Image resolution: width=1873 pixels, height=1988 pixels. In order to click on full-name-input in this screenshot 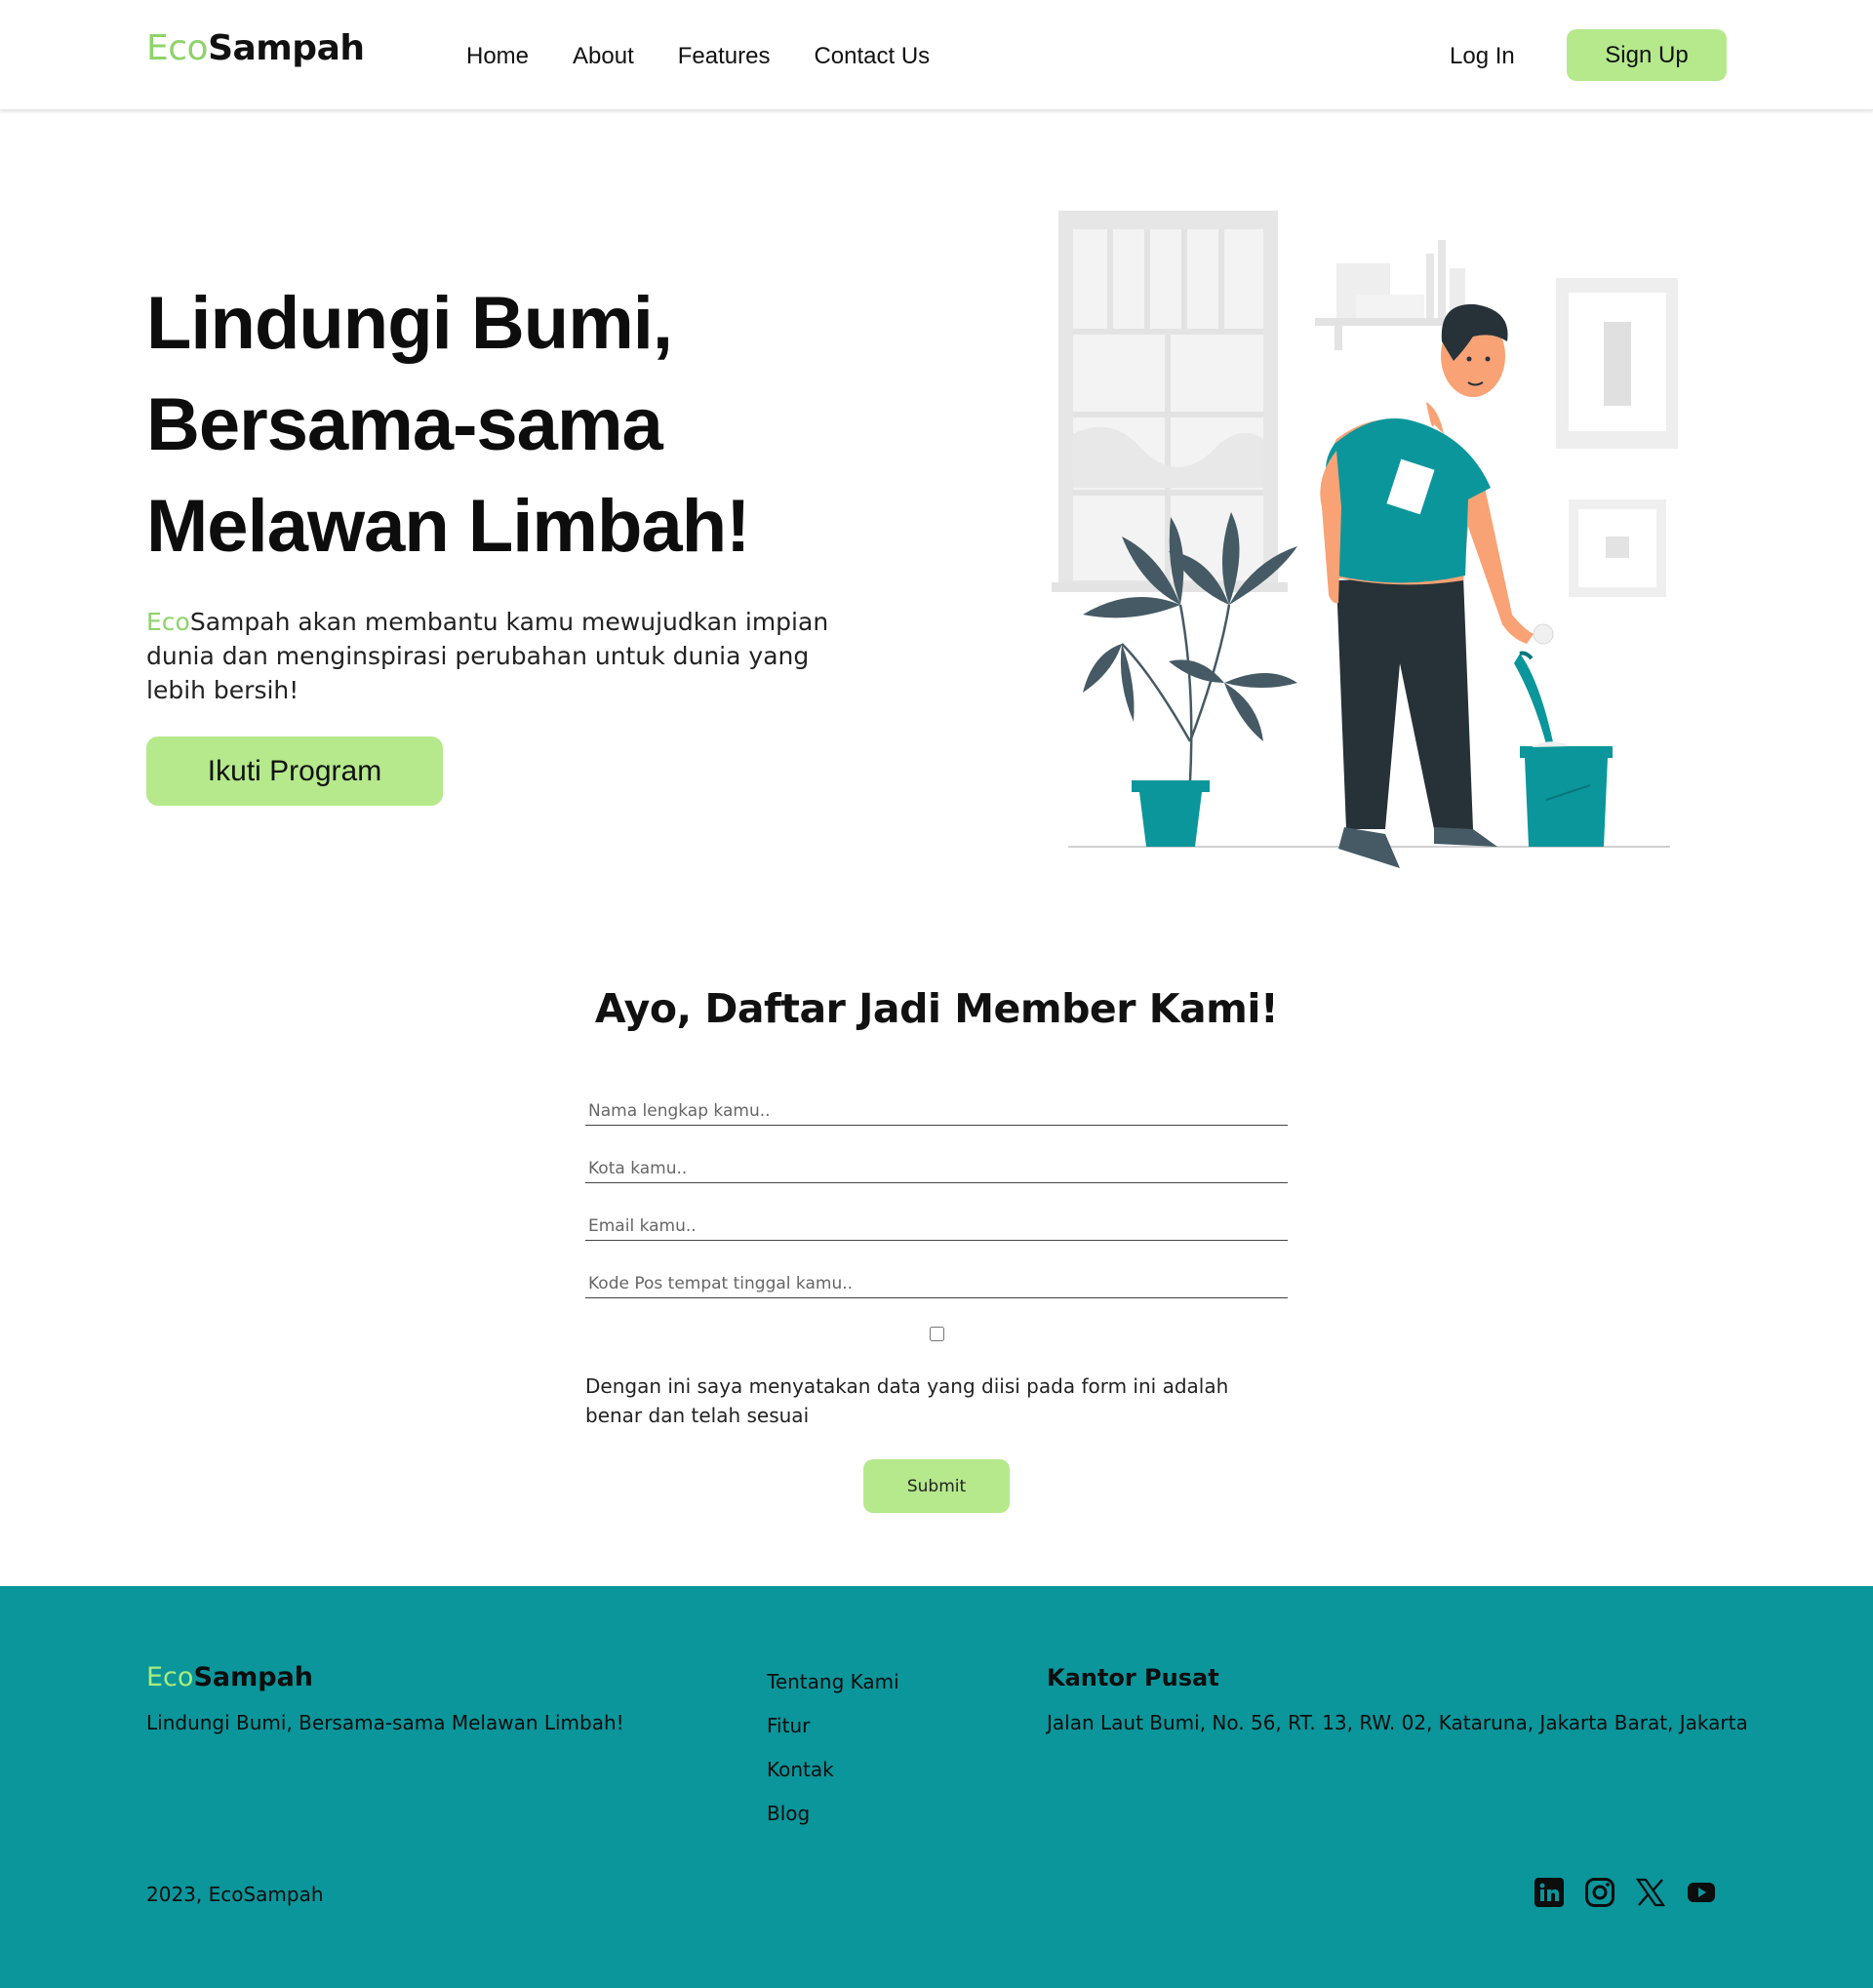, I will do `click(936, 1111)`.